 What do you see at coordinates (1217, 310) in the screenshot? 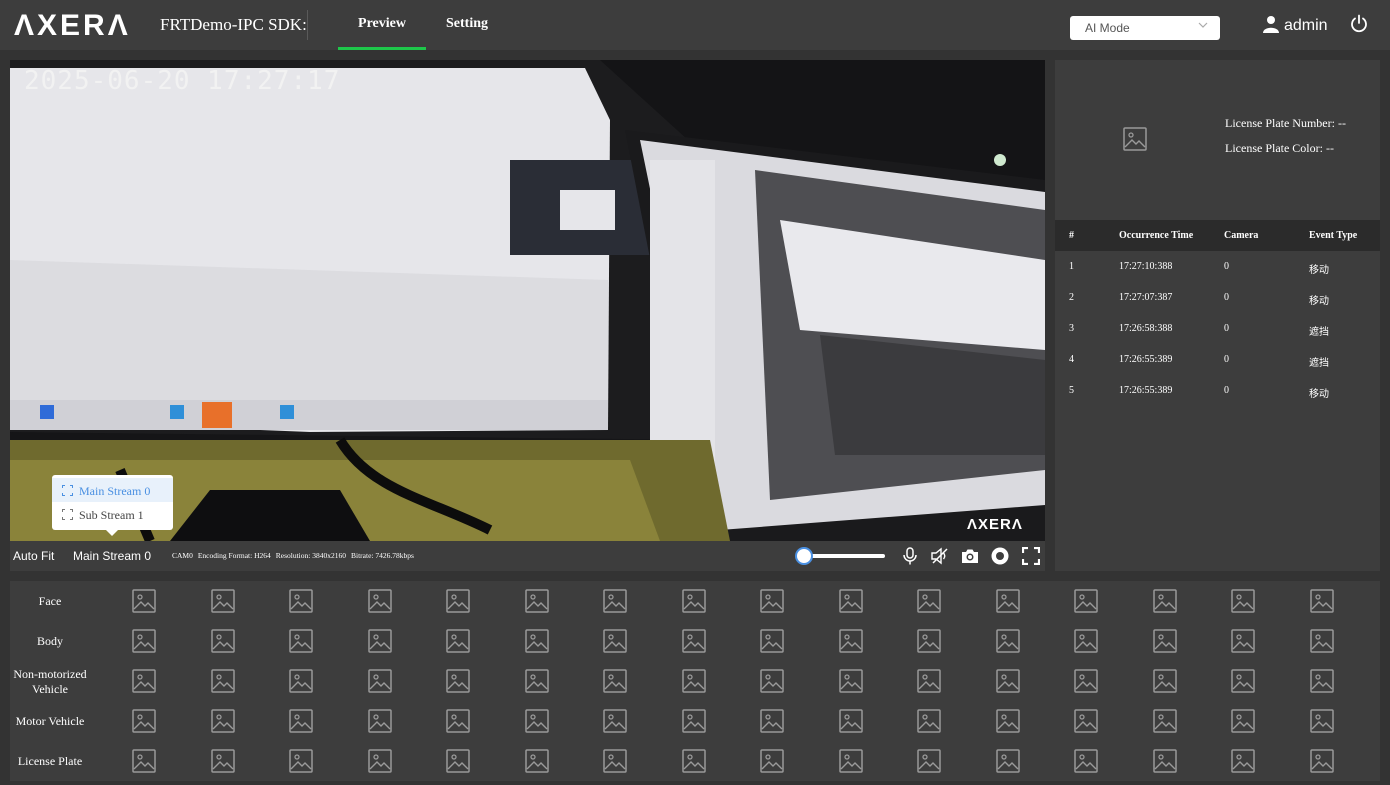
I see `table-row: 3 17:26:58:388 0 遮挡` at bounding box center [1217, 310].